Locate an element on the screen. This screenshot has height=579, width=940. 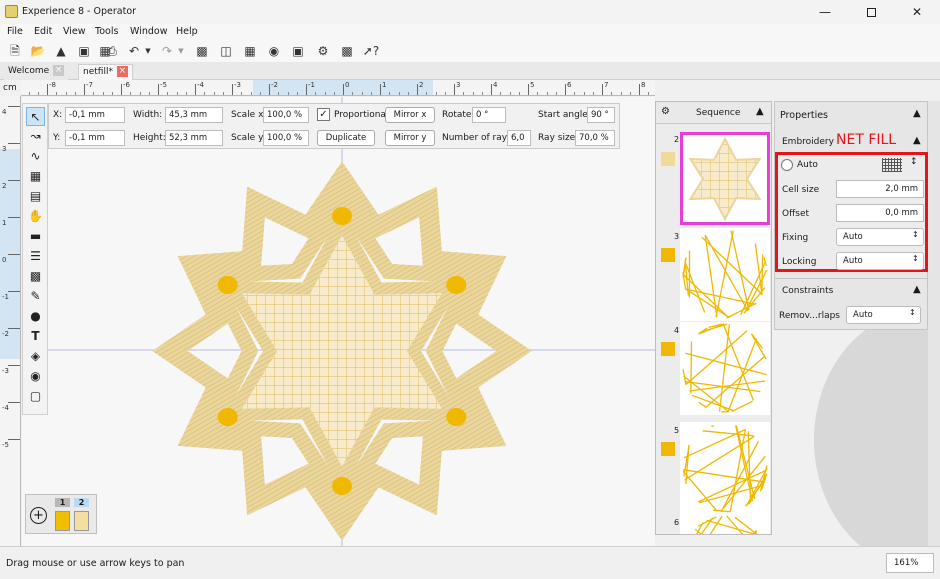
inner-star-netfill is located at coordinates (342, 351).